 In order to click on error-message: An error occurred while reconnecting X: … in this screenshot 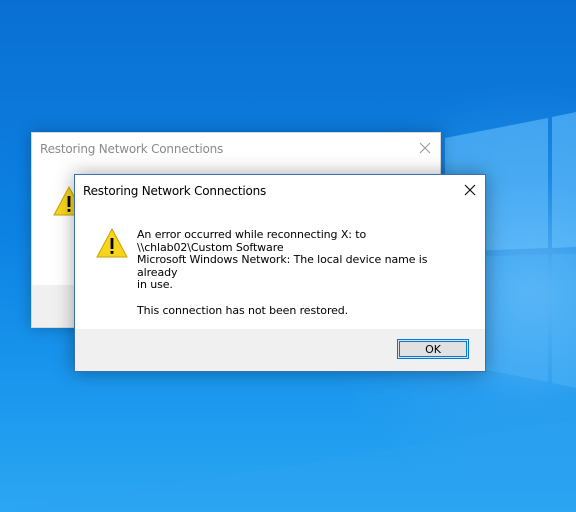, I will do `click(302, 273)`.